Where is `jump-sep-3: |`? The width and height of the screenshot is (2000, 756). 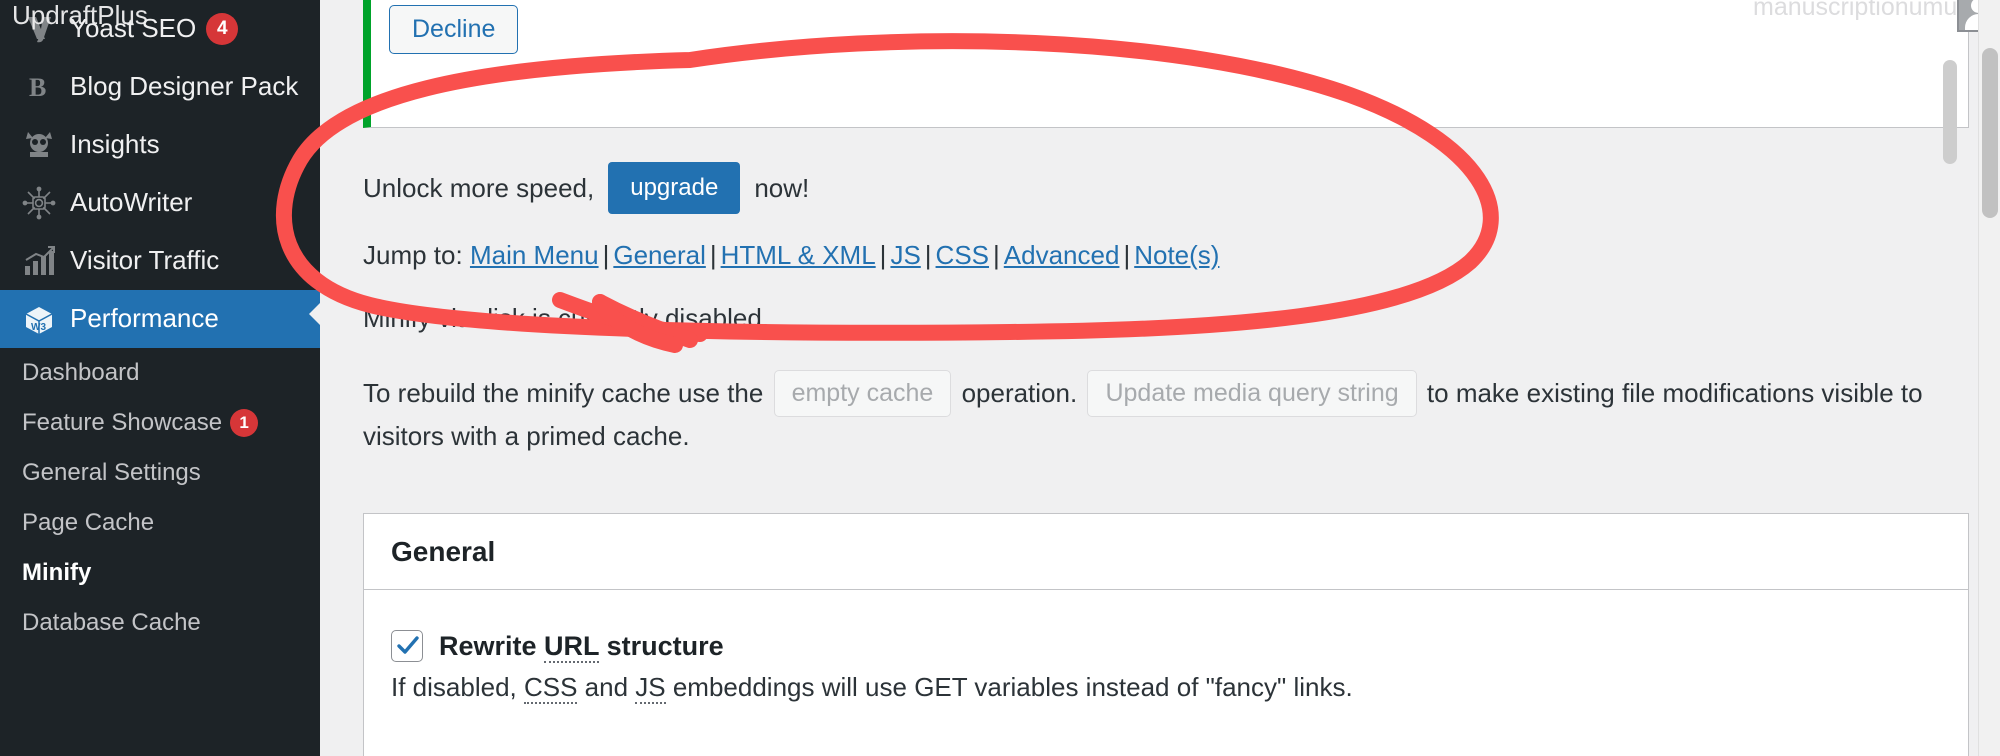
jump-sep-3: | is located at coordinates (883, 255).